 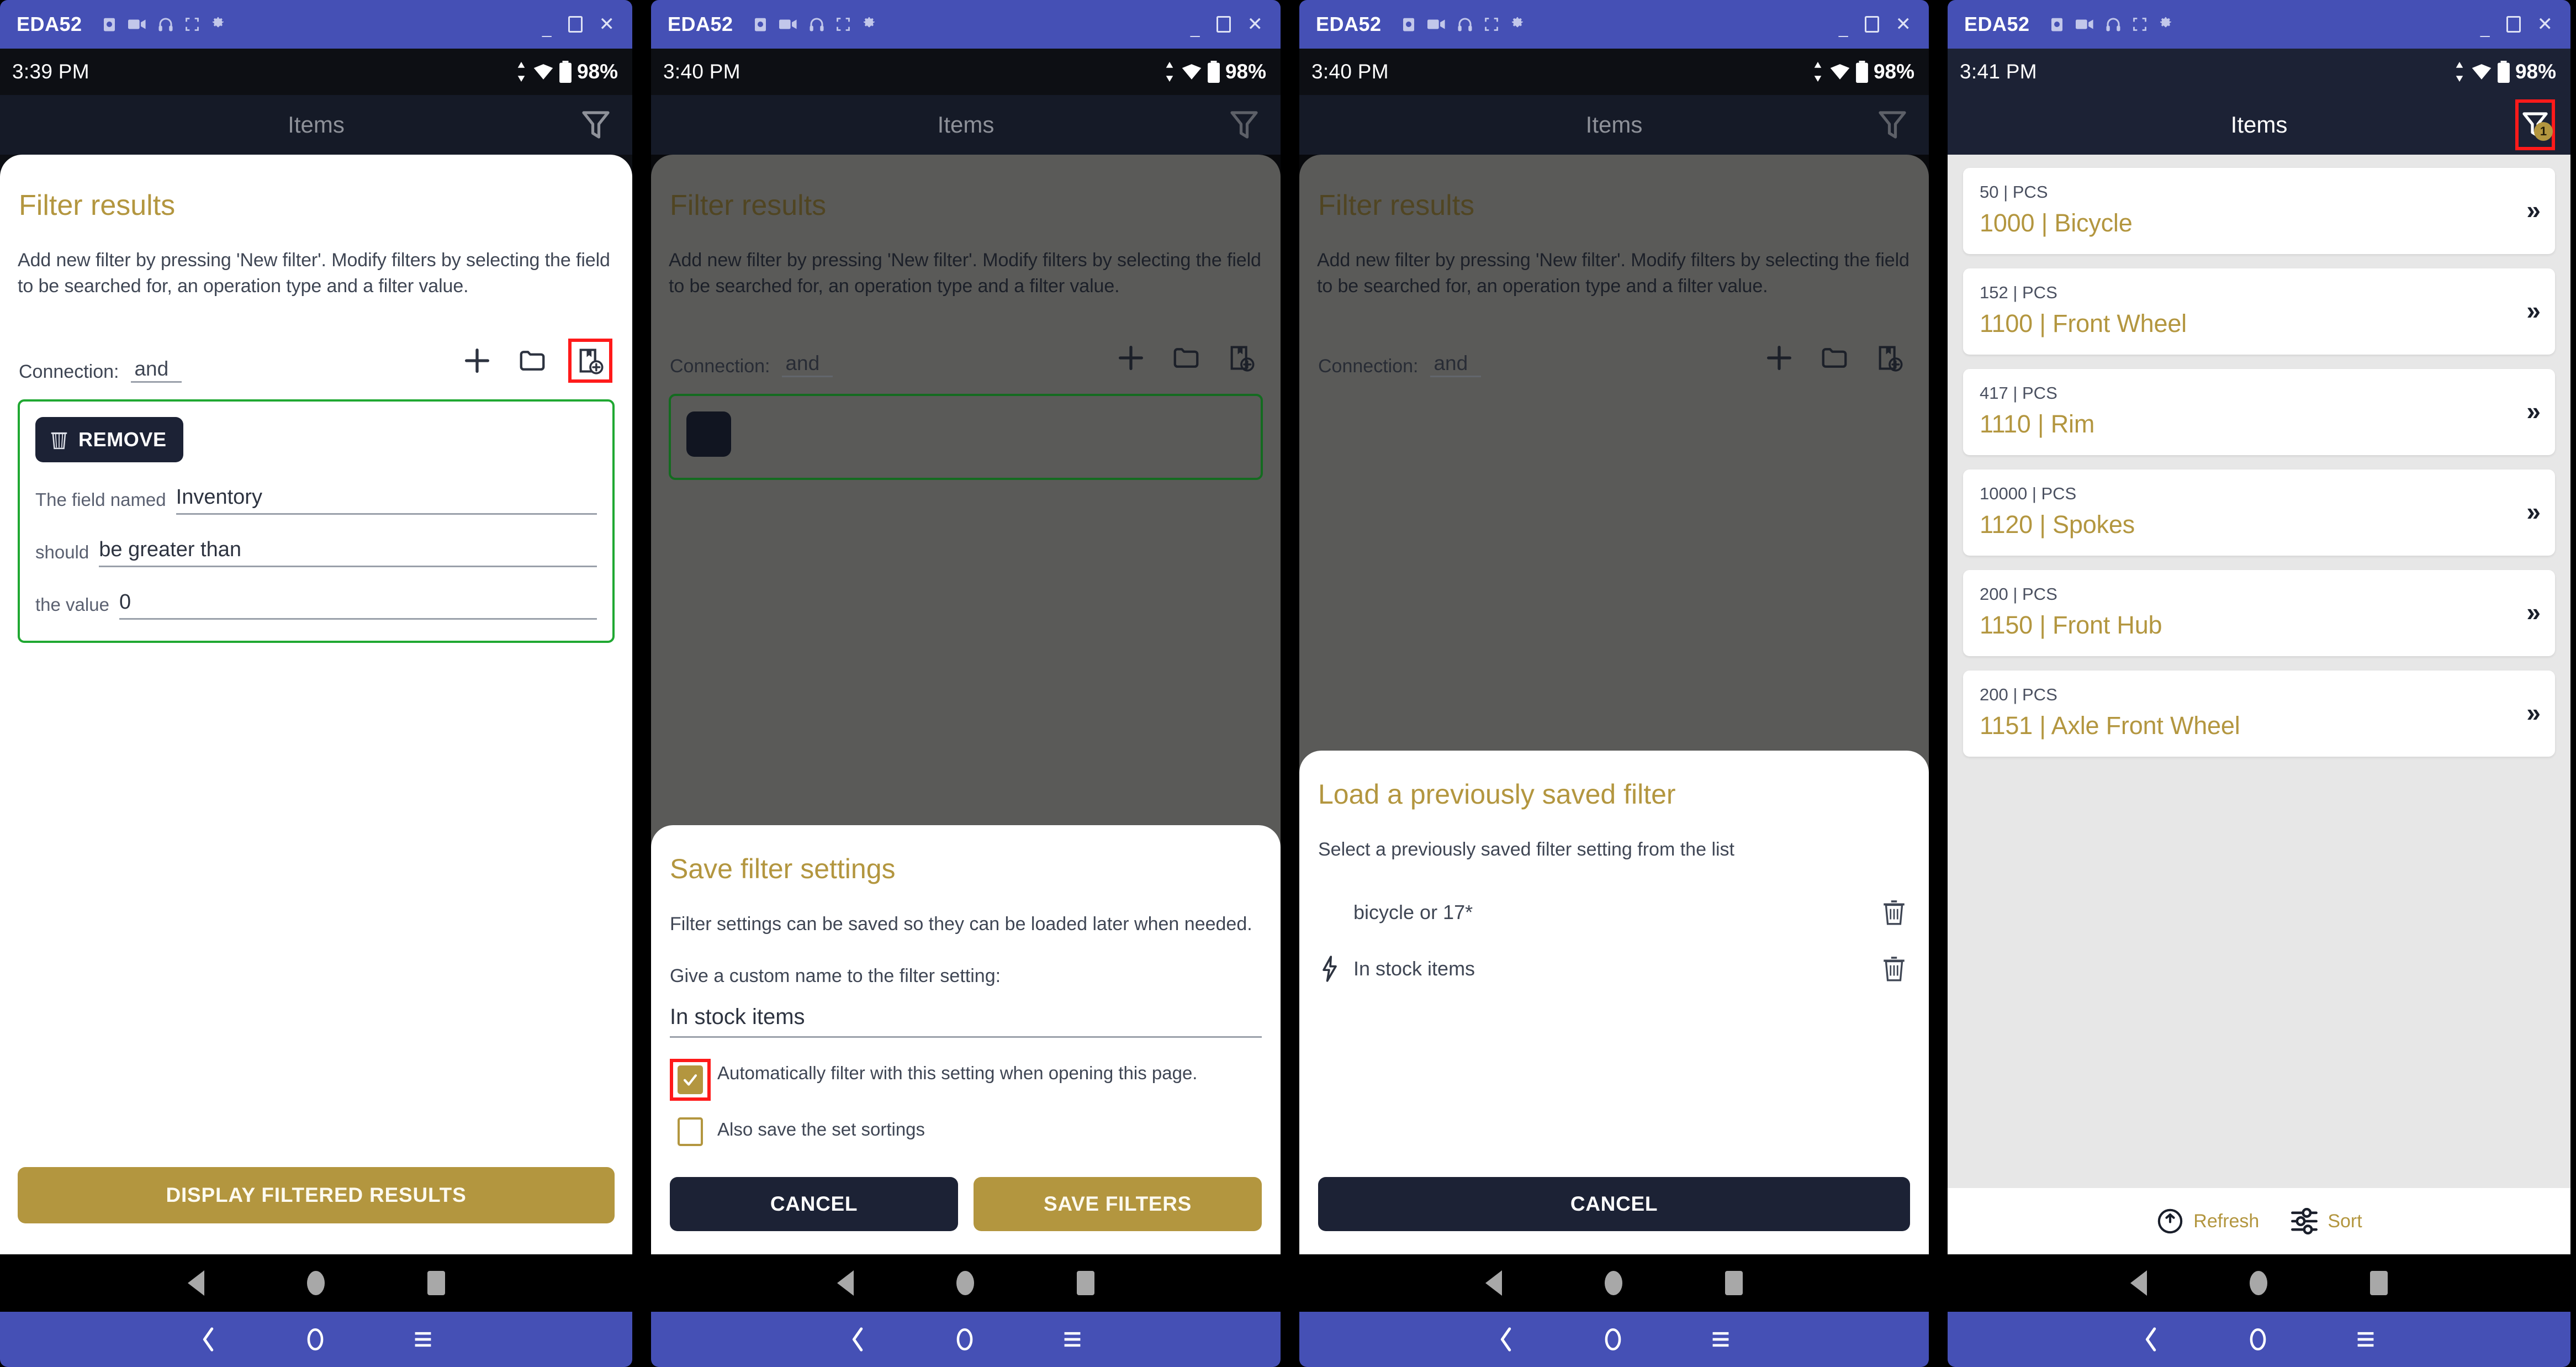 What do you see at coordinates (2259, 211) in the screenshot?
I see `list-item: 50 | PCS 1000 | Bicycle »` at bounding box center [2259, 211].